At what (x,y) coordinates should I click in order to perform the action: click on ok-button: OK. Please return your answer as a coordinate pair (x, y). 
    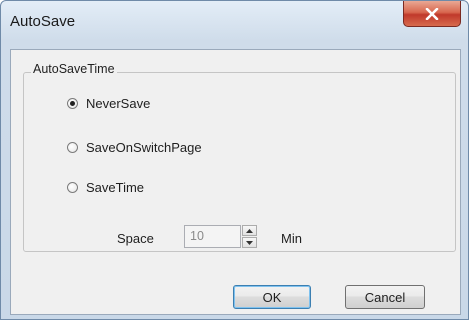
    Looking at the image, I should click on (272, 297).